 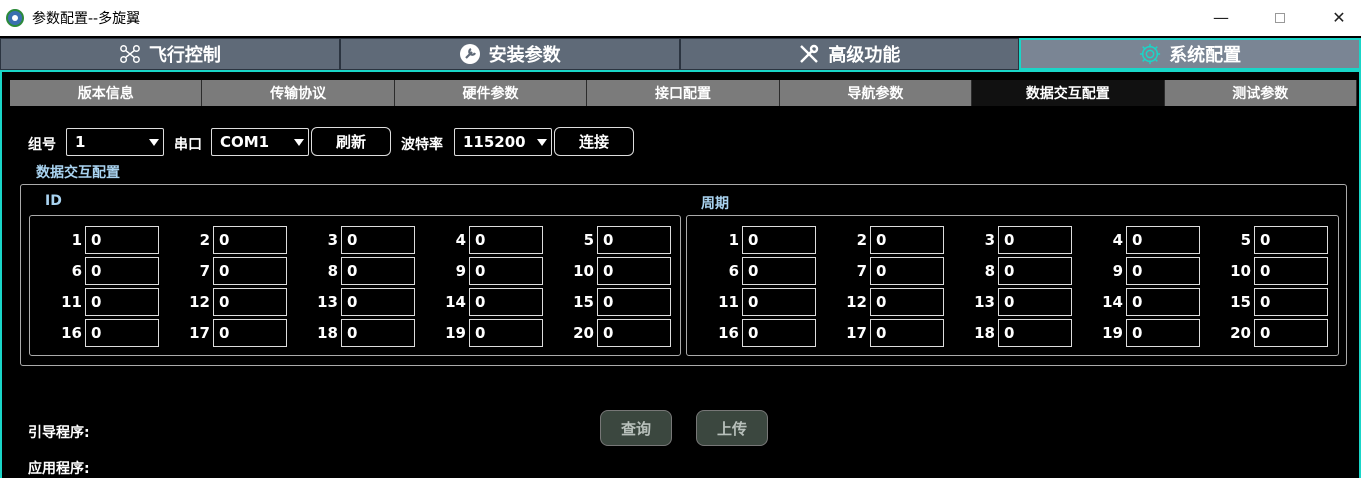 I want to click on maximize-button, so click(x=1280, y=18).